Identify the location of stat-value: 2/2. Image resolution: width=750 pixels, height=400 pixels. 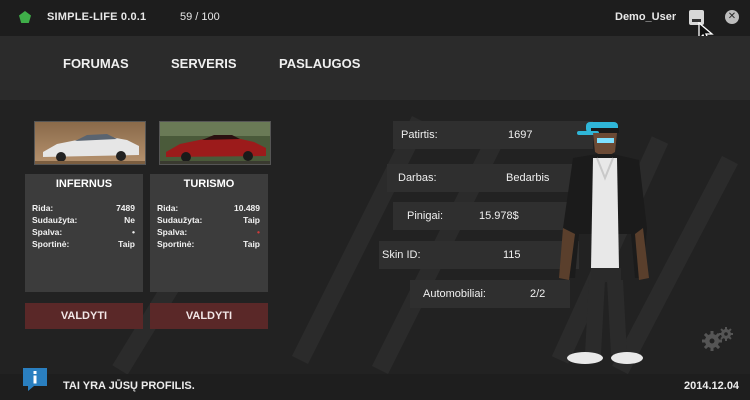
(538, 294).